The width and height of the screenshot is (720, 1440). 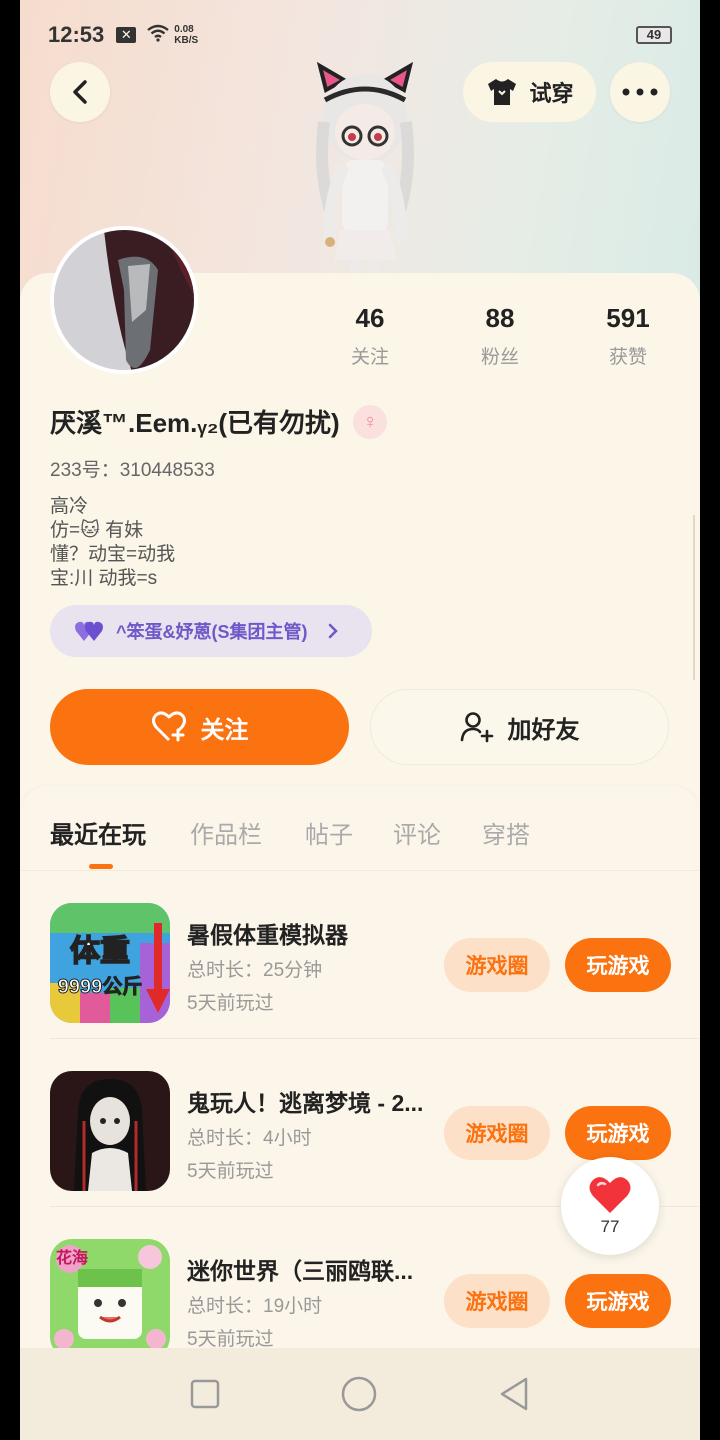 I want to click on stat-following: 46 关注, so click(x=370, y=336).